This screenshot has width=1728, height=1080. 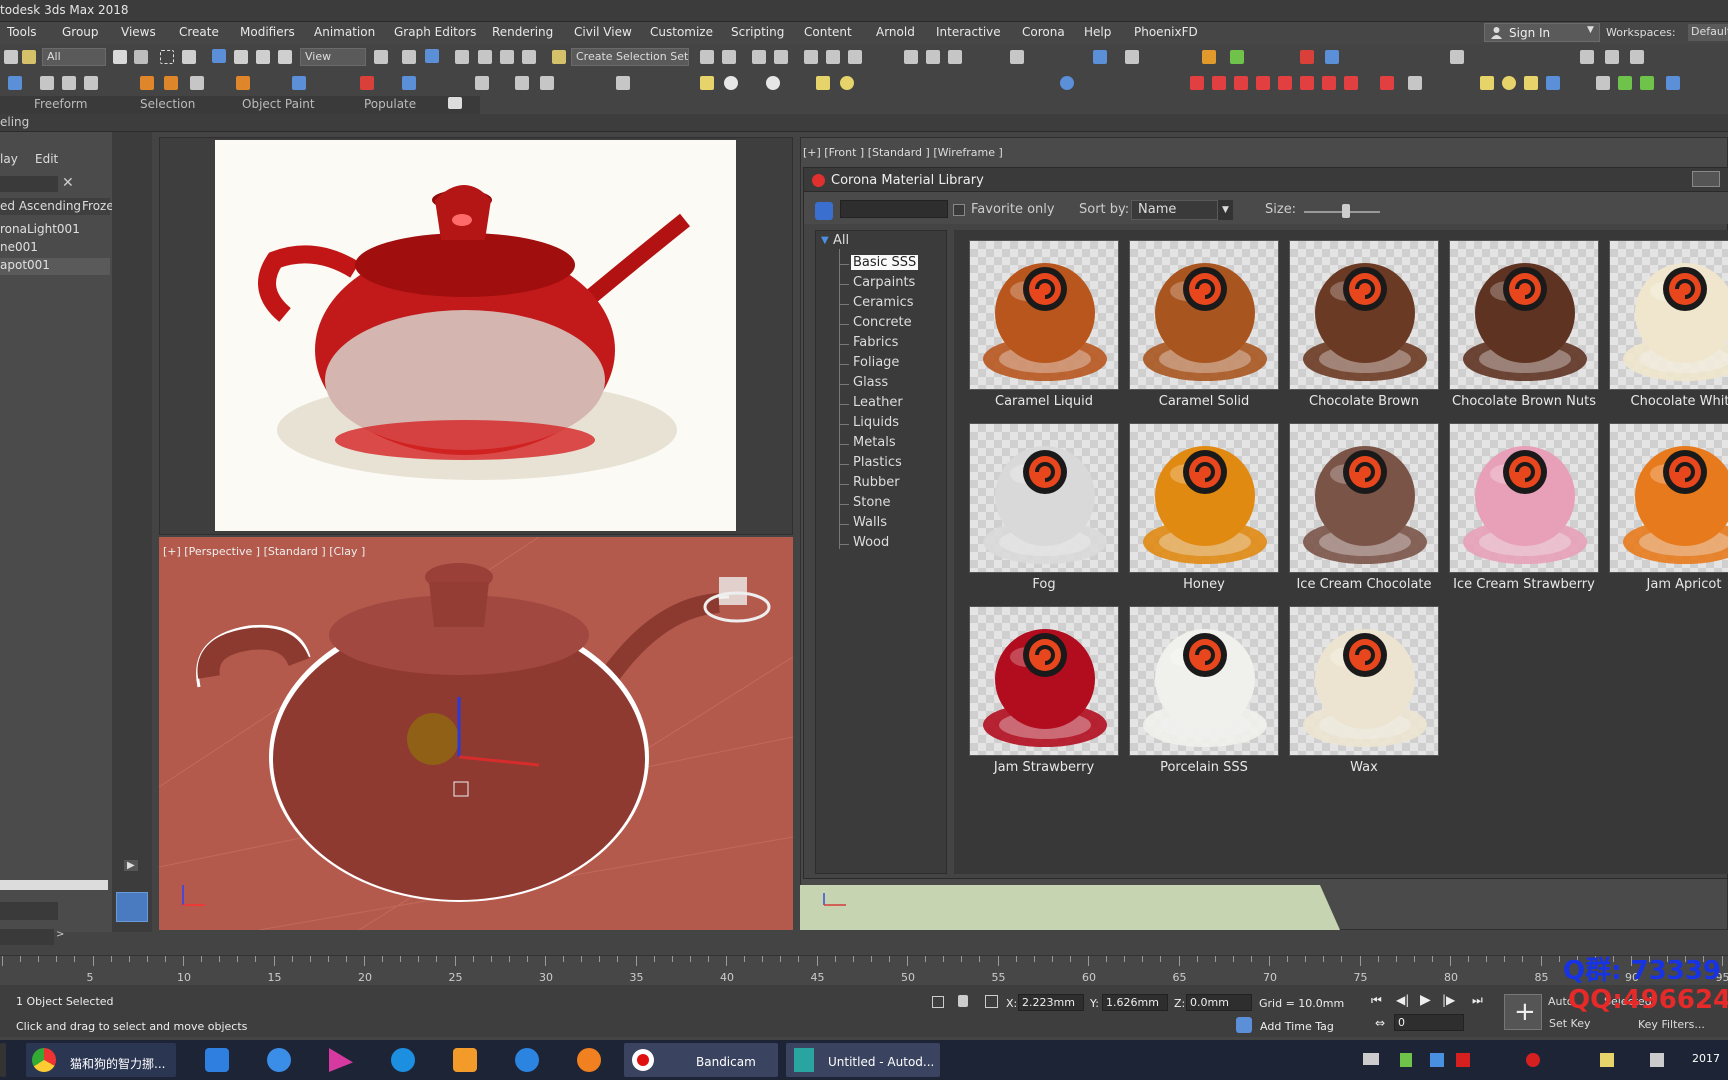 What do you see at coordinates (29, 911) in the screenshot?
I see `layer-dropdown` at bounding box center [29, 911].